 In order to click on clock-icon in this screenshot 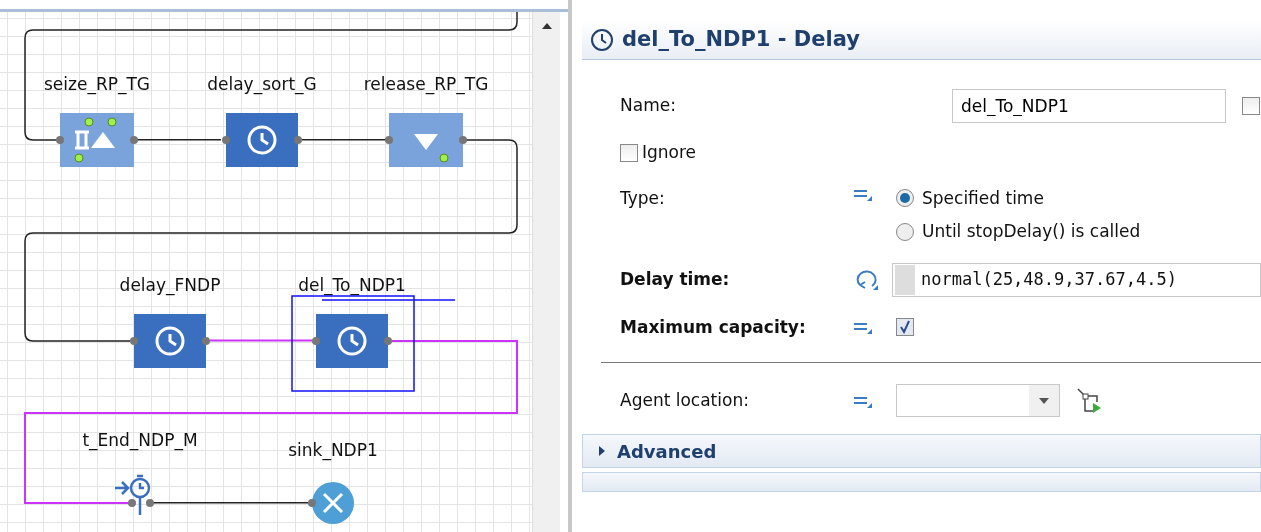, I will do `click(602, 39)`.